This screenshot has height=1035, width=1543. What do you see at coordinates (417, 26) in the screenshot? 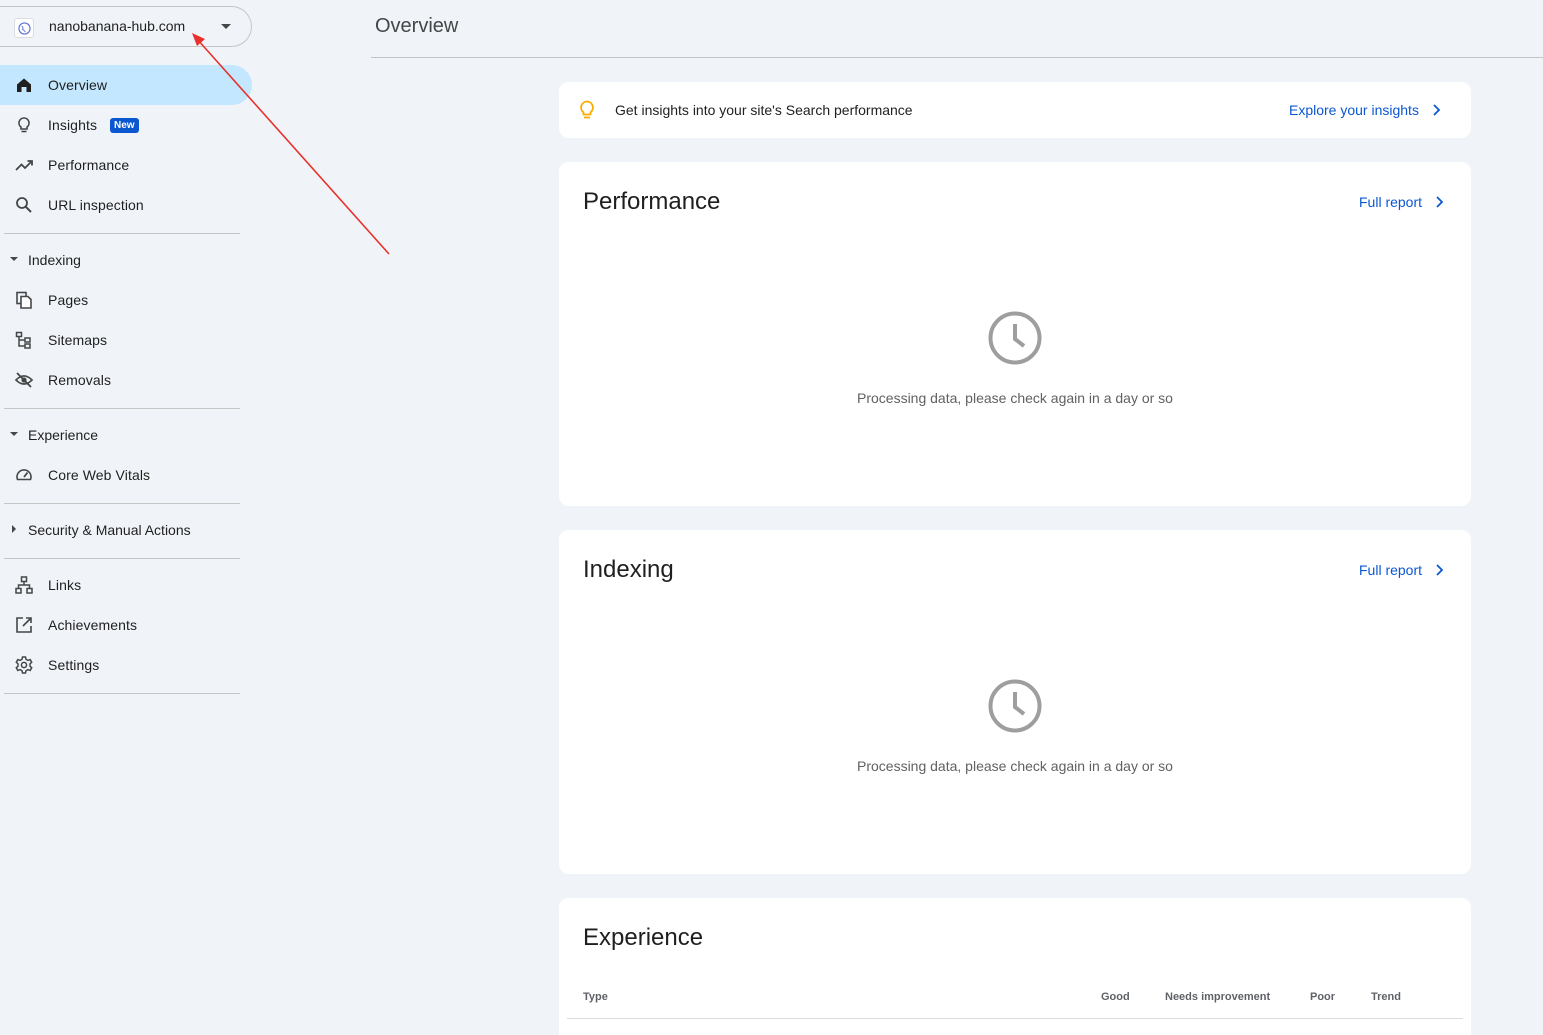
I see `page-title: Overview` at bounding box center [417, 26].